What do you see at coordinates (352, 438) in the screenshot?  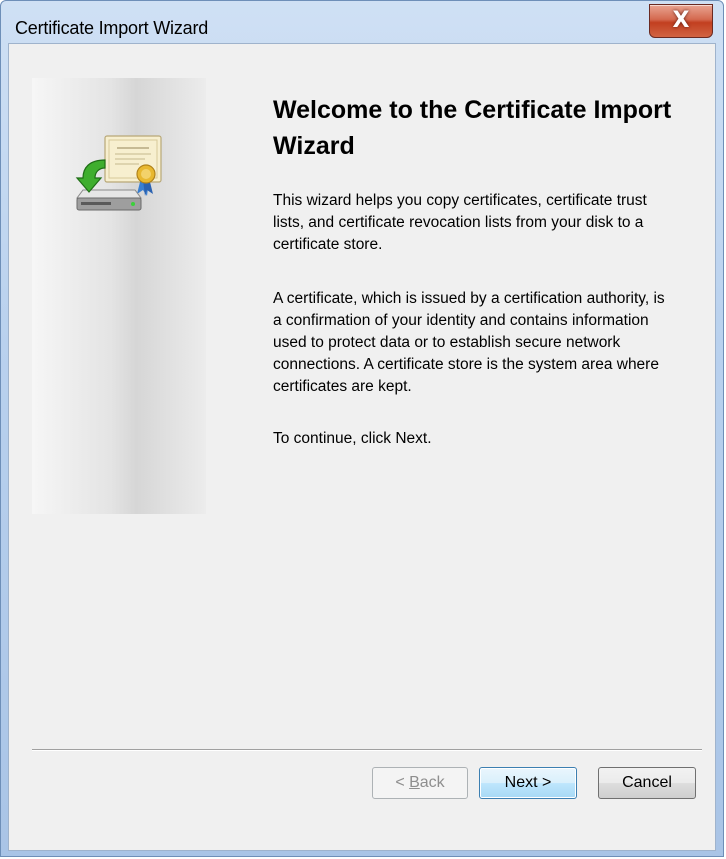 I see `continue-instruction: To continue, click Next.` at bounding box center [352, 438].